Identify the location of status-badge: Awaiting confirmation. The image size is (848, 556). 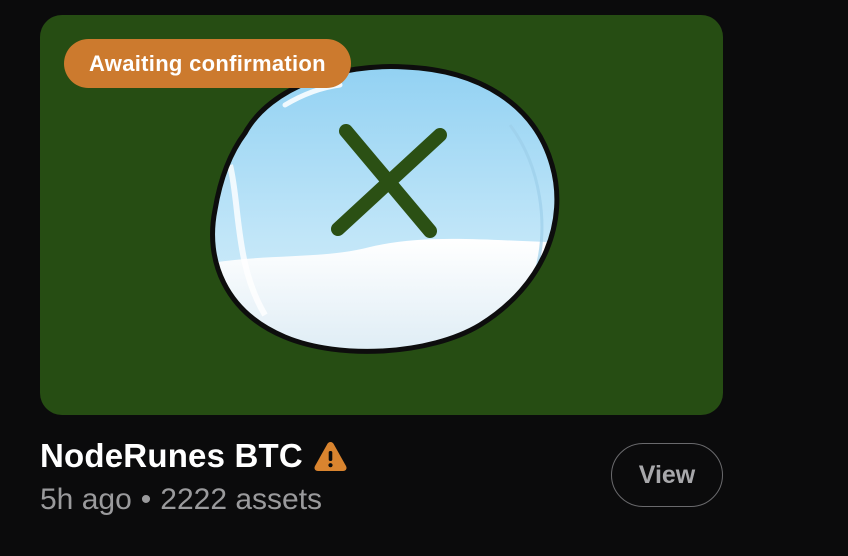
(207, 63).